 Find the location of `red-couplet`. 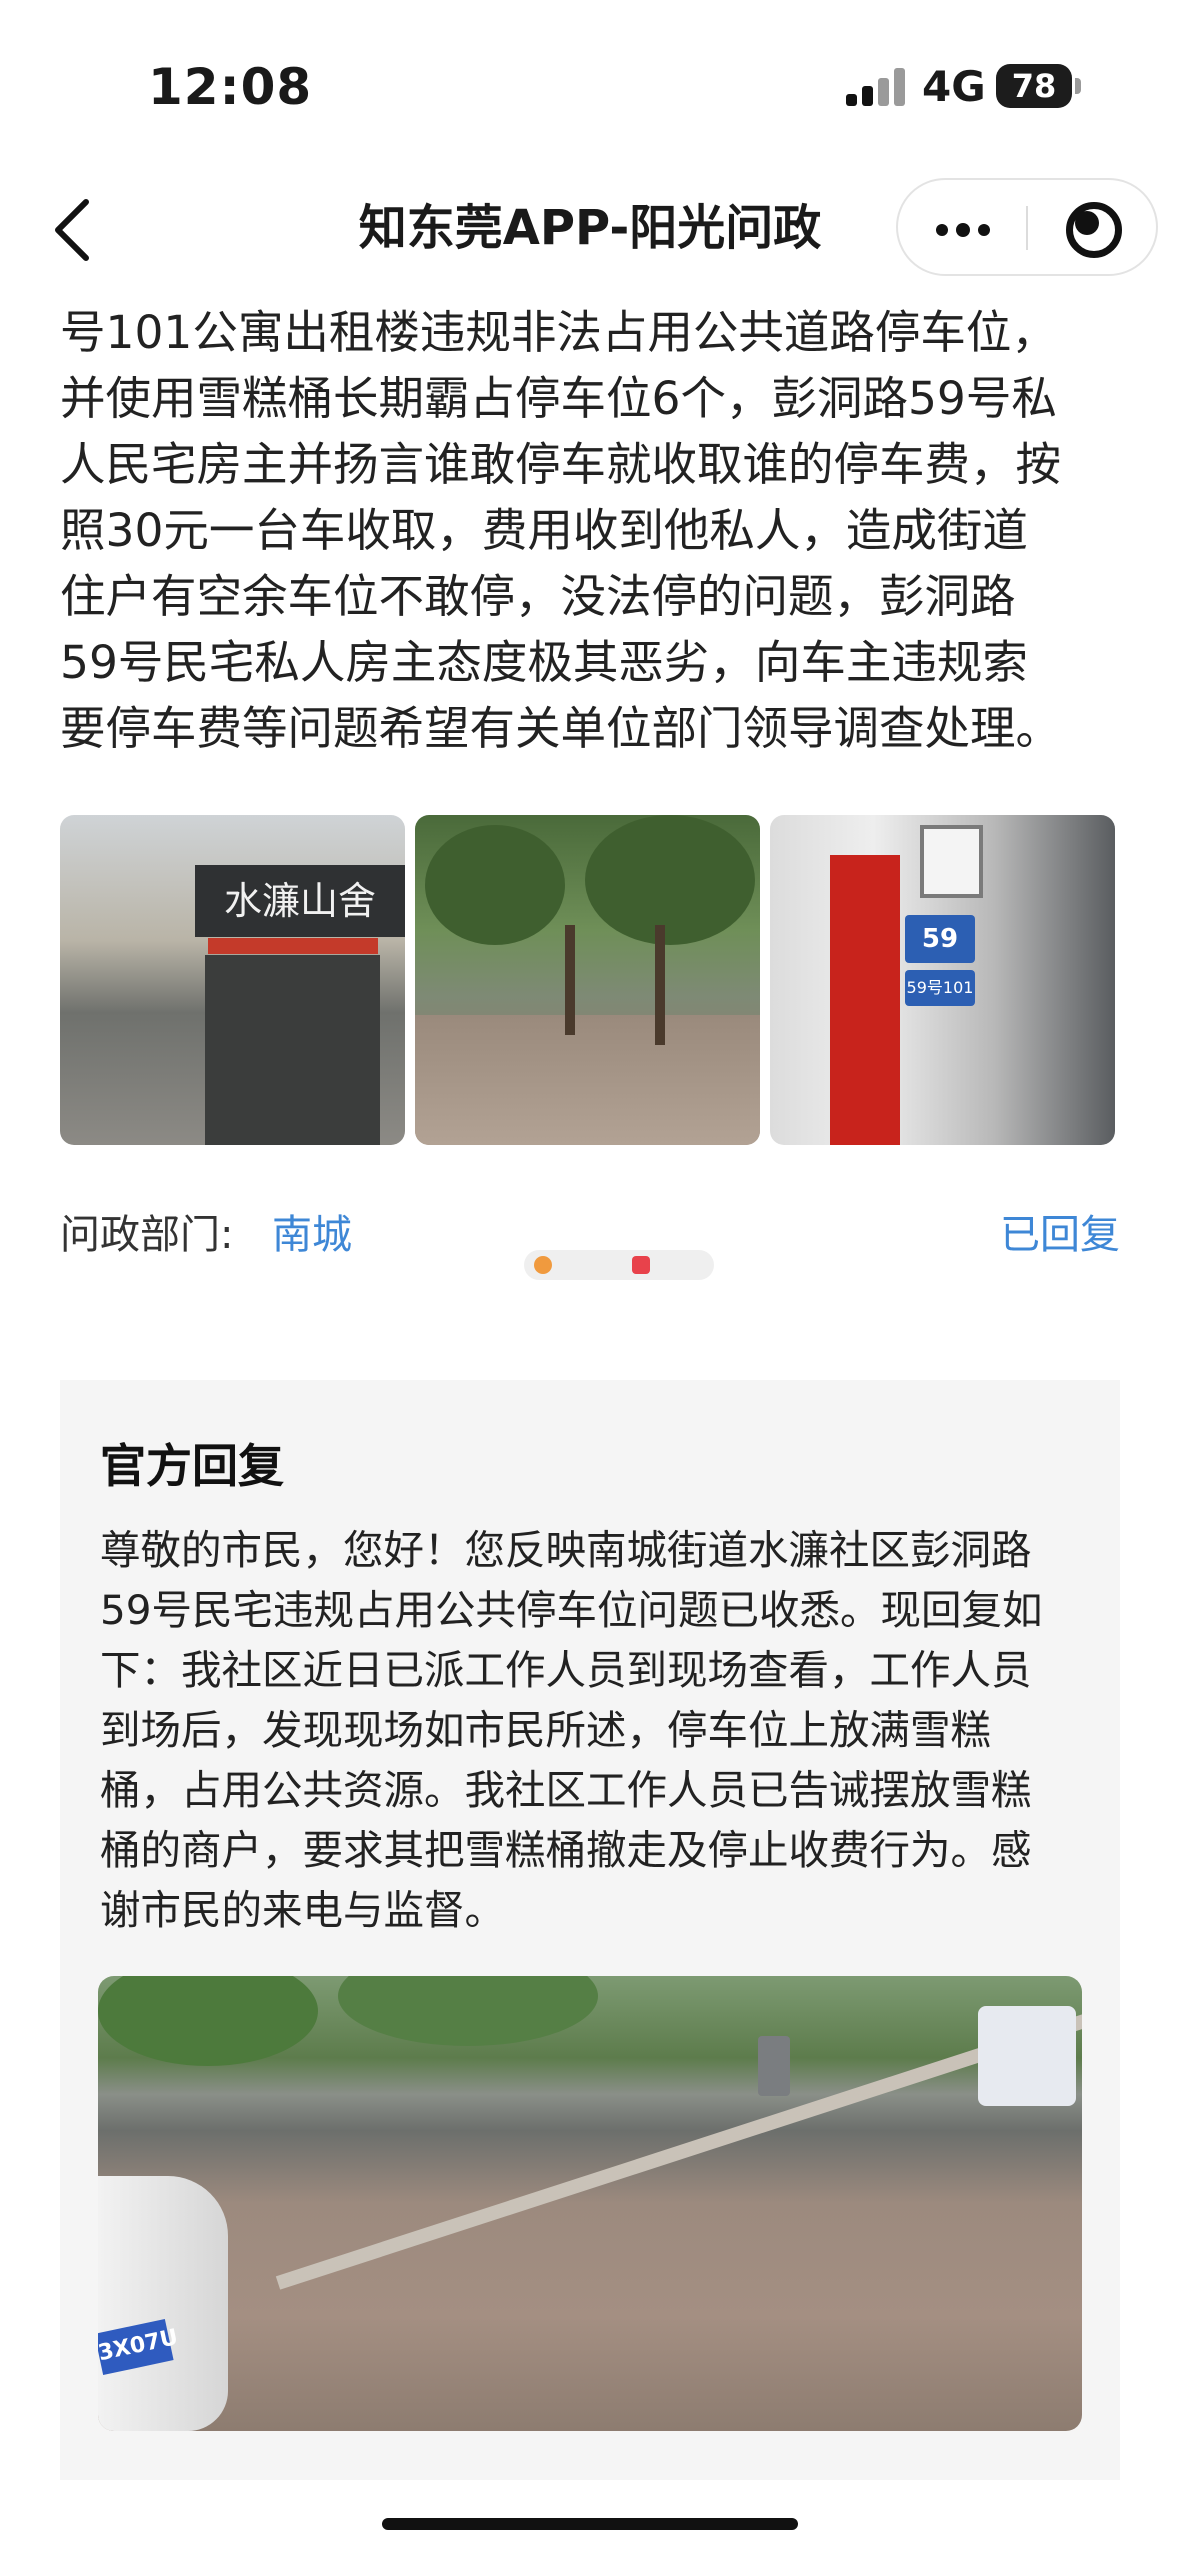

red-couplet is located at coordinates (865, 1000).